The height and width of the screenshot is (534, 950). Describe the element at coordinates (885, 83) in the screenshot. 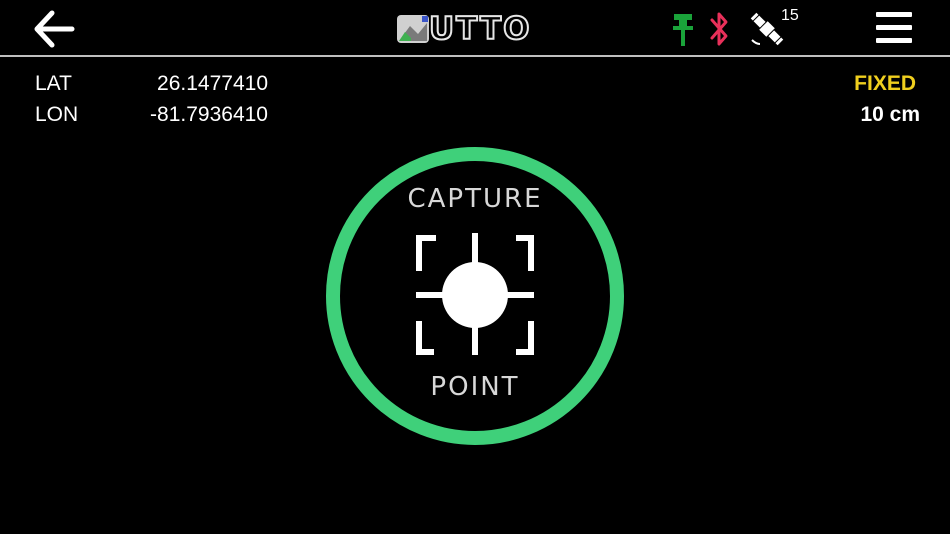

I see `fix-status-badge: FIXED` at that location.